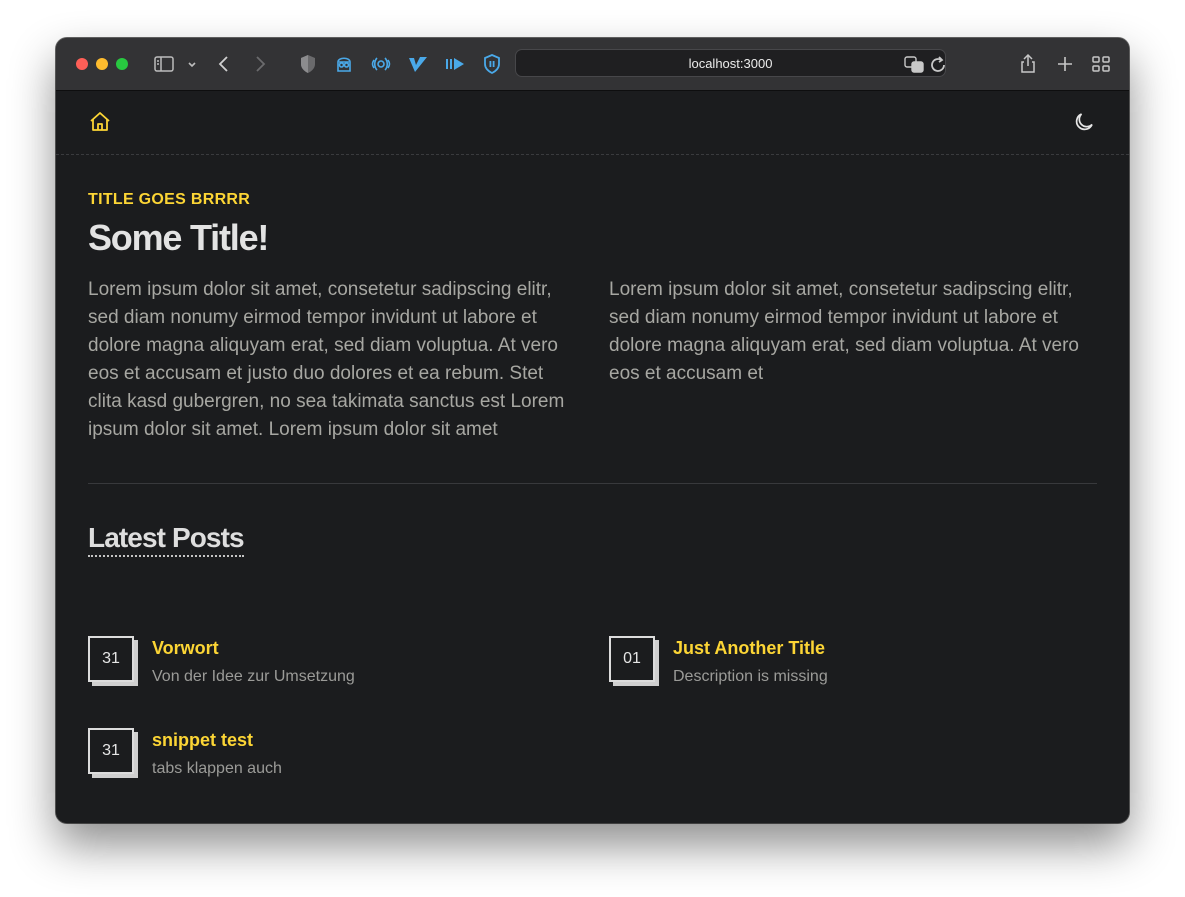 Image resolution: width=1185 pixels, height=897 pixels. I want to click on url-text: localhost:3000, so click(730, 63).